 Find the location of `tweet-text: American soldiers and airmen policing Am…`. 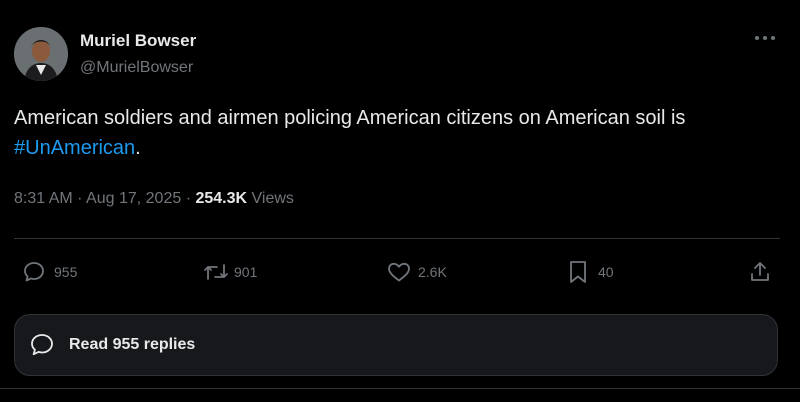

tweet-text: American soldiers and airmen policing Am… is located at coordinates (399, 133).